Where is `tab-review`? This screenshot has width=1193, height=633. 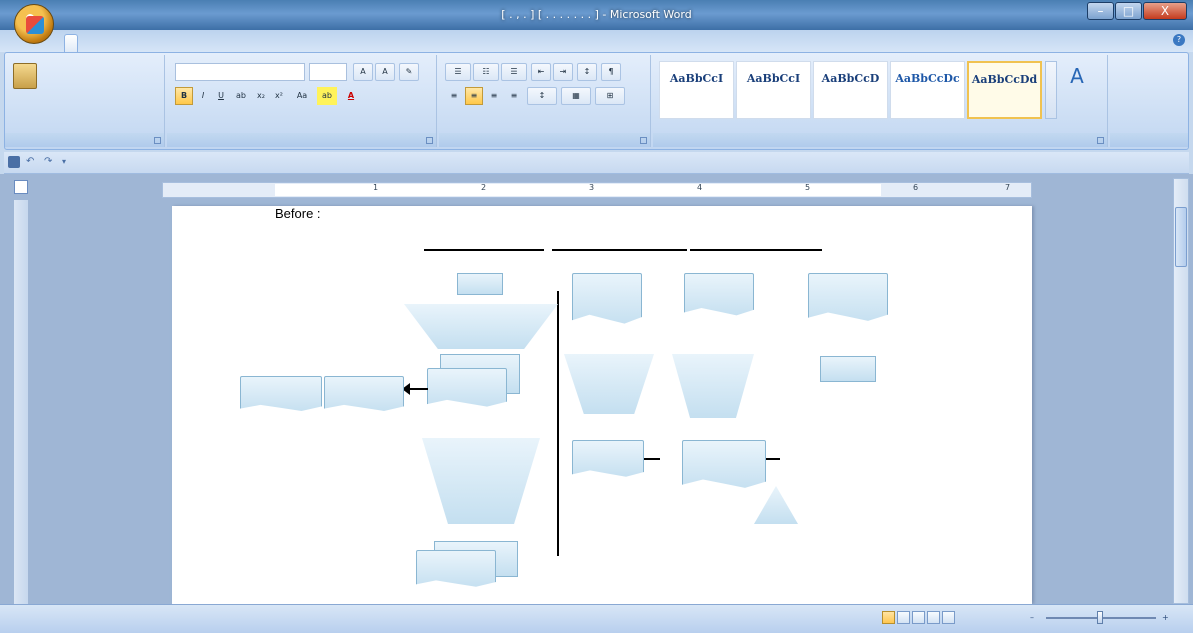
tab-review is located at coordinates (398, 43).